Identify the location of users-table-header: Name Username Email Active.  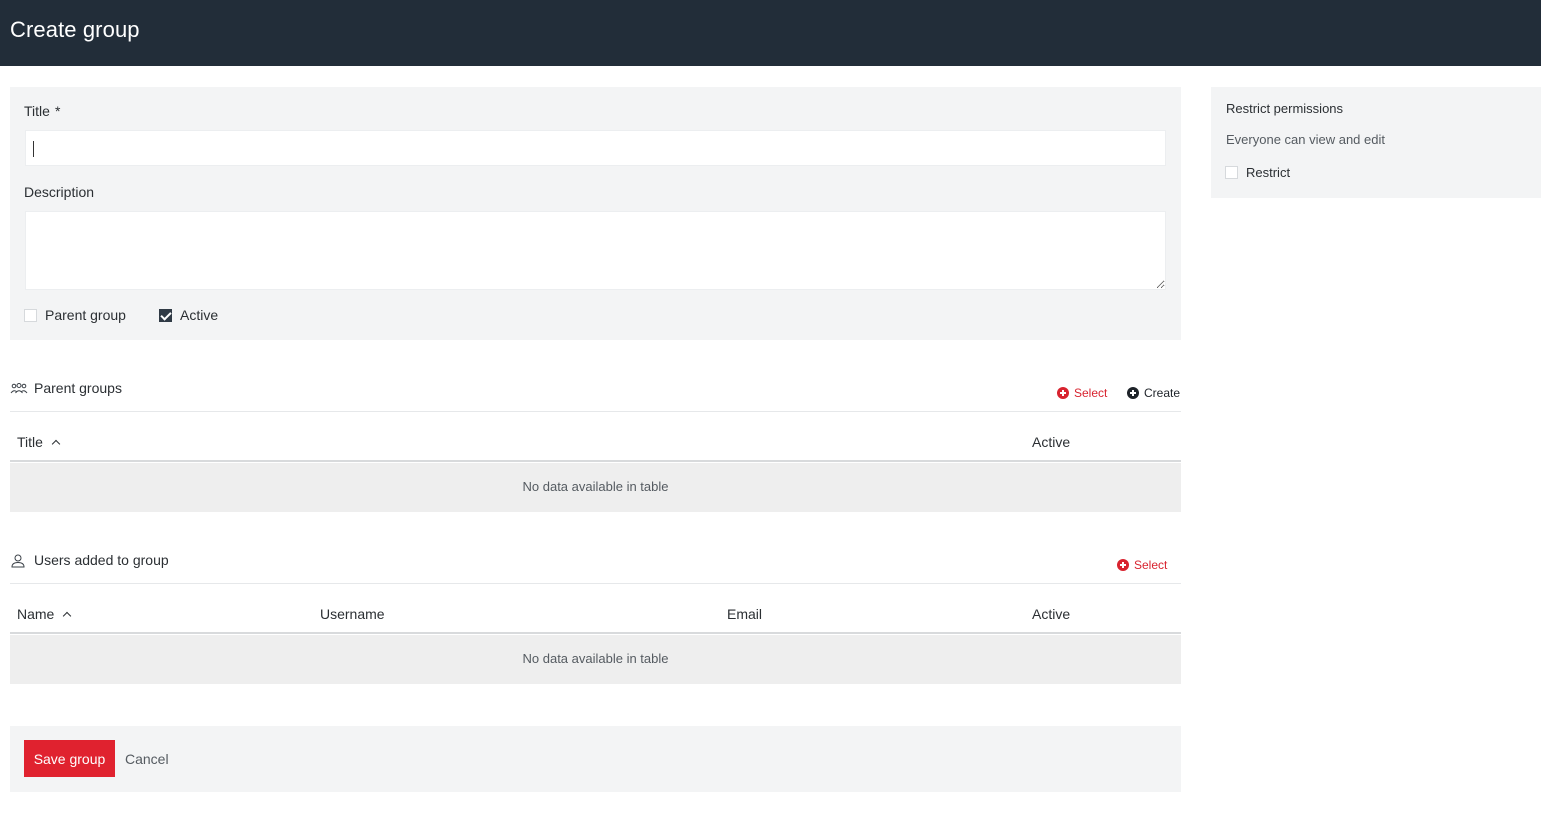
(595, 616).